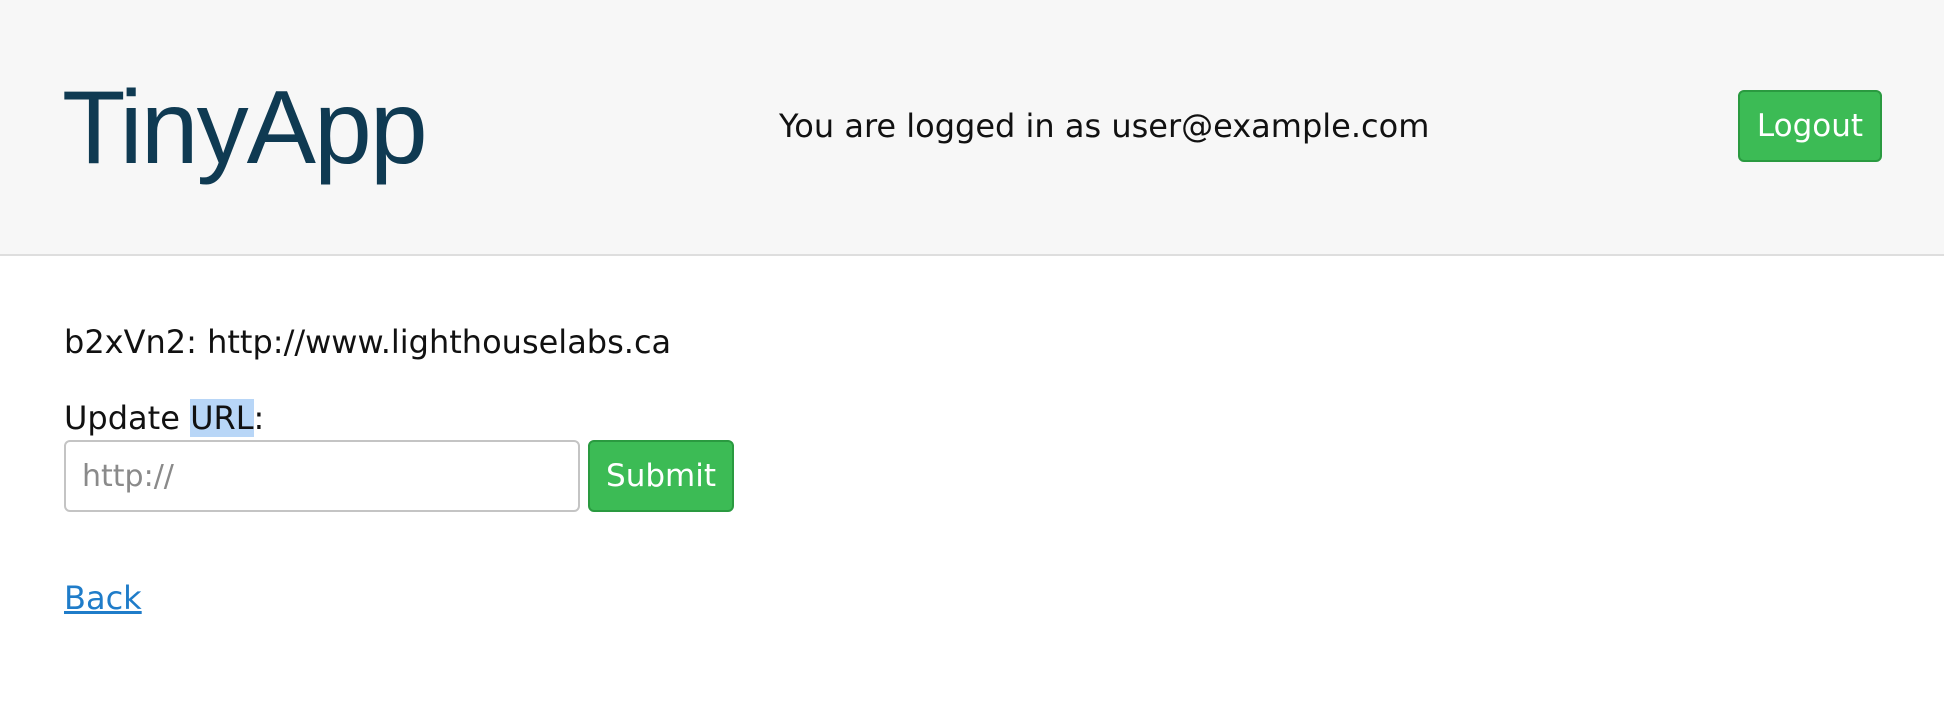 This screenshot has height=716, width=1944. What do you see at coordinates (259, 418) in the screenshot?
I see `update-label-suffix: :` at bounding box center [259, 418].